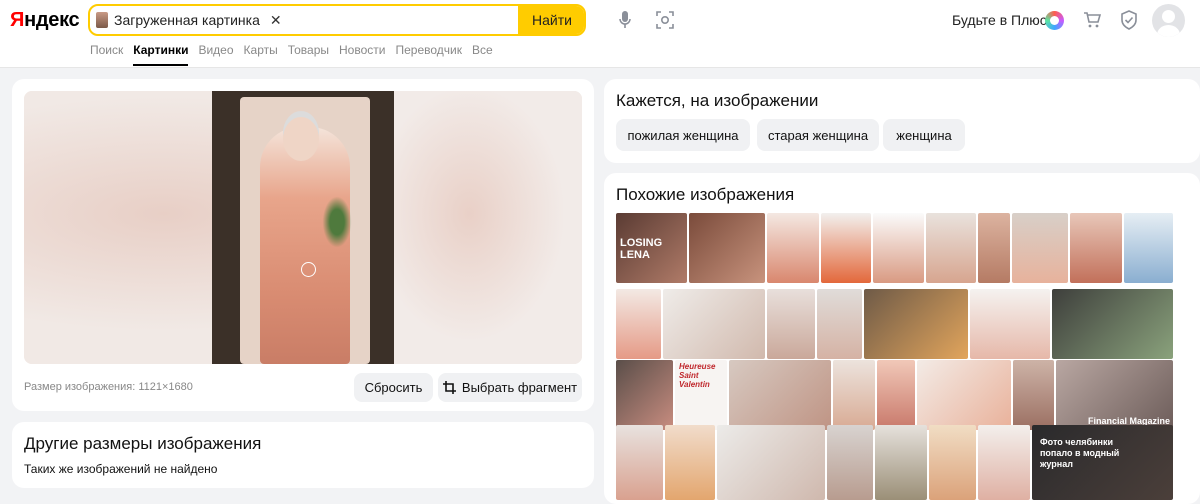 Image resolution: width=1200 pixels, height=504 pixels. I want to click on tag-elderly-woman: пожилая женщина, so click(683, 135).